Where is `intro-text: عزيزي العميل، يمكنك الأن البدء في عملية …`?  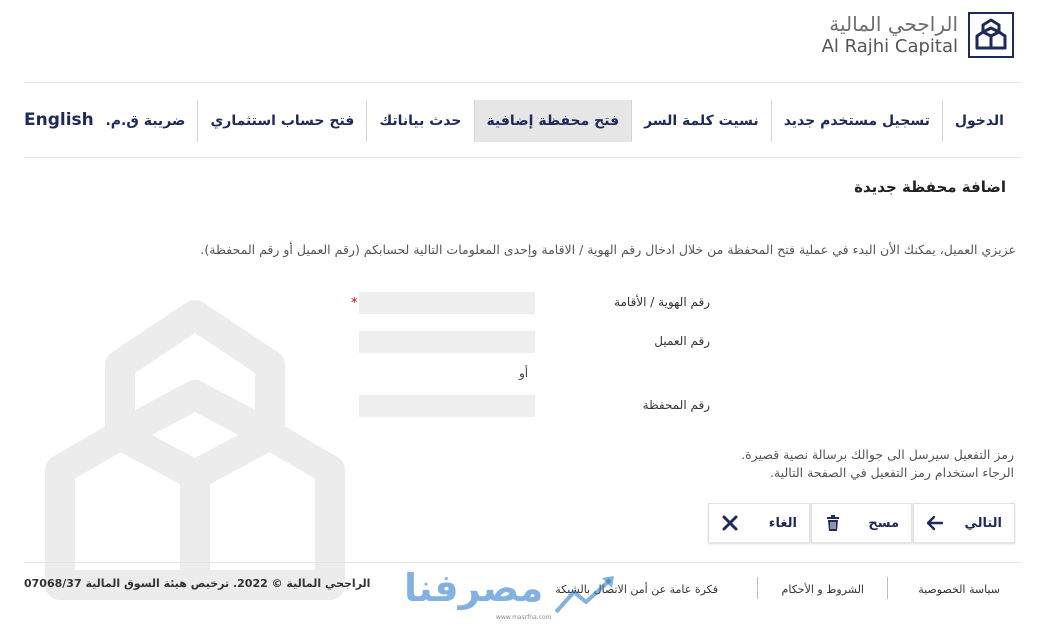 intro-text: عزيزي العميل، يمكنك الأن البدء في عملية … is located at coordinates (608, 249).